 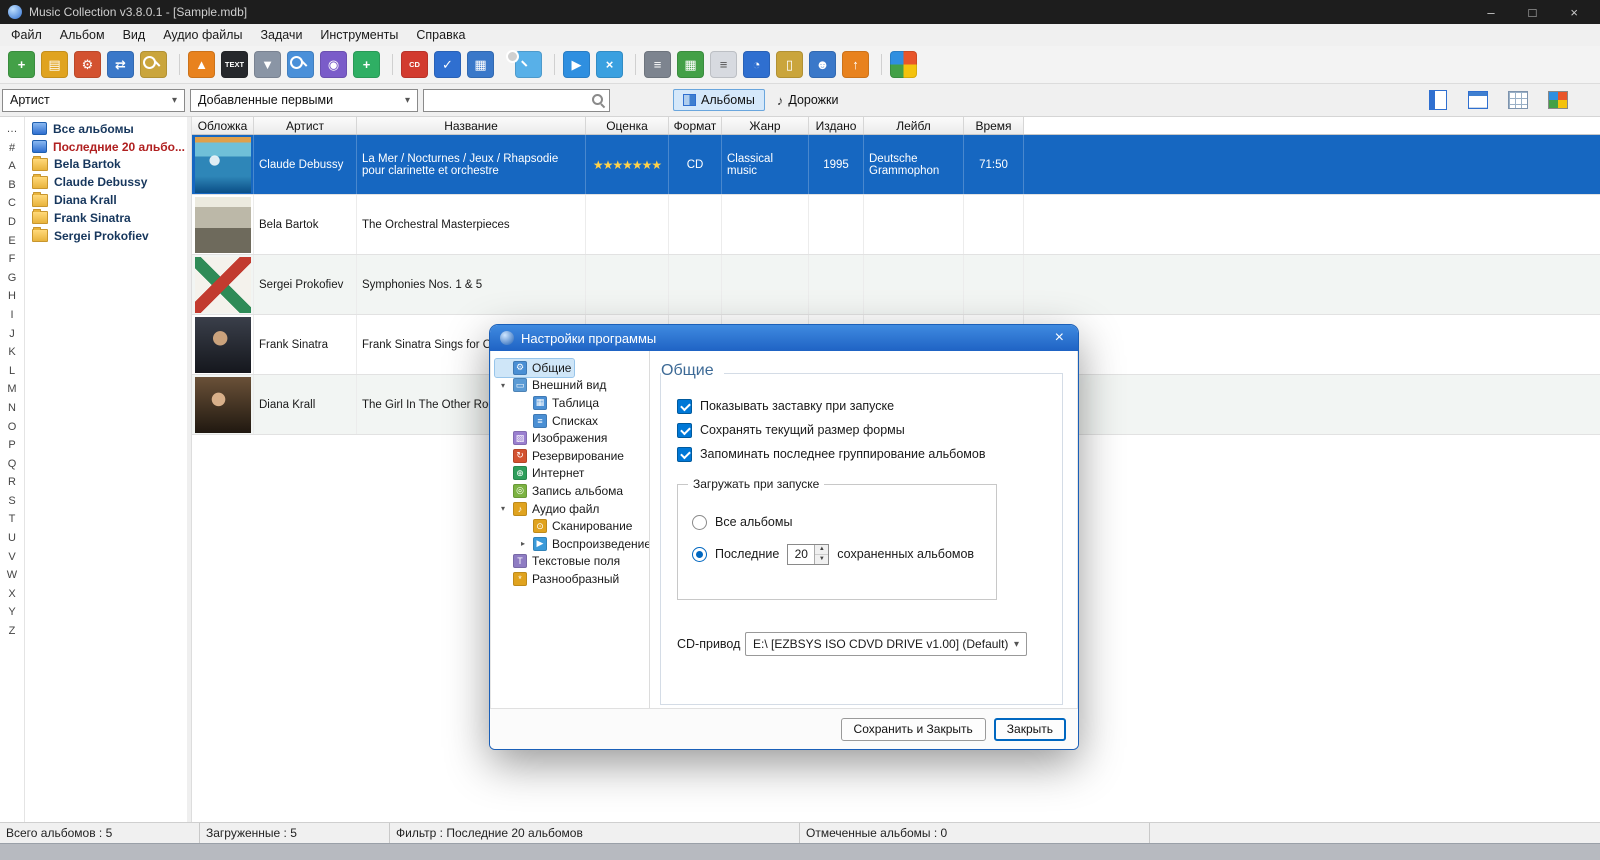 I want to click on alphabet-letter: T, so click(x=12, y=519).